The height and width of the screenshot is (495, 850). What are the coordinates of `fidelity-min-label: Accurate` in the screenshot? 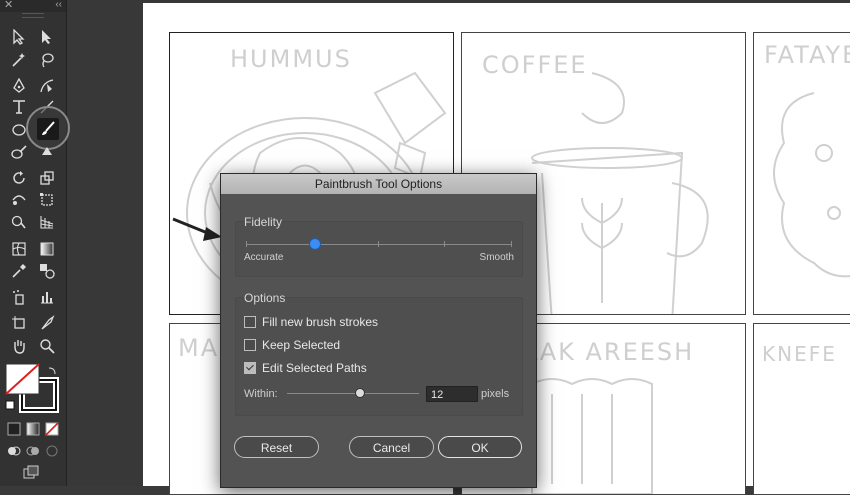 It's located at (264, 257).